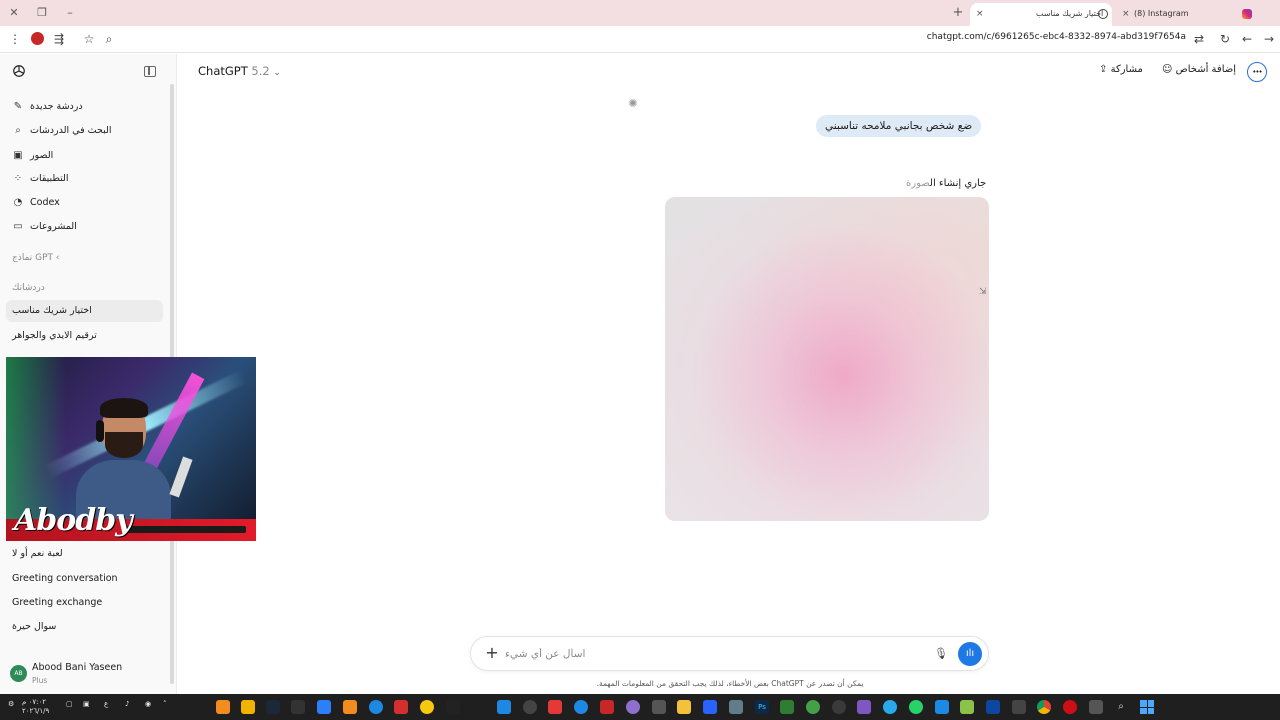 The width and height of the screenshot is (1280, 720). I want to click on input-language: ع, so click(106, 704).